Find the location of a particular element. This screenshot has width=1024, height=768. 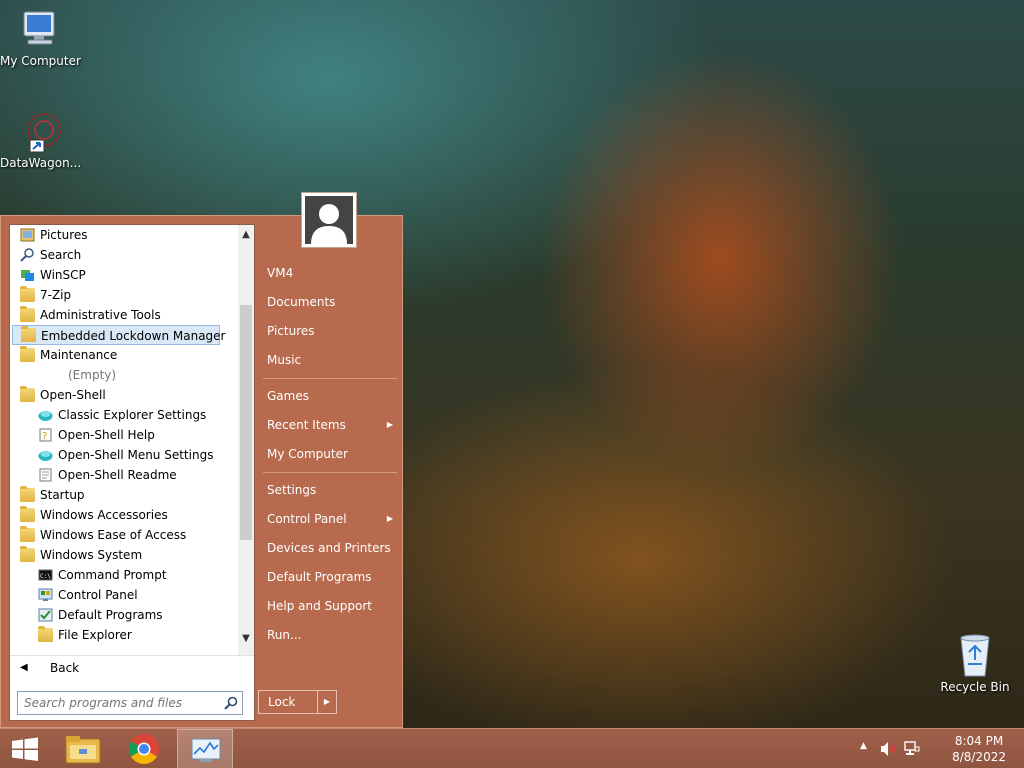

right-item-pictures: Pictures is located at coordinates (329, 331).